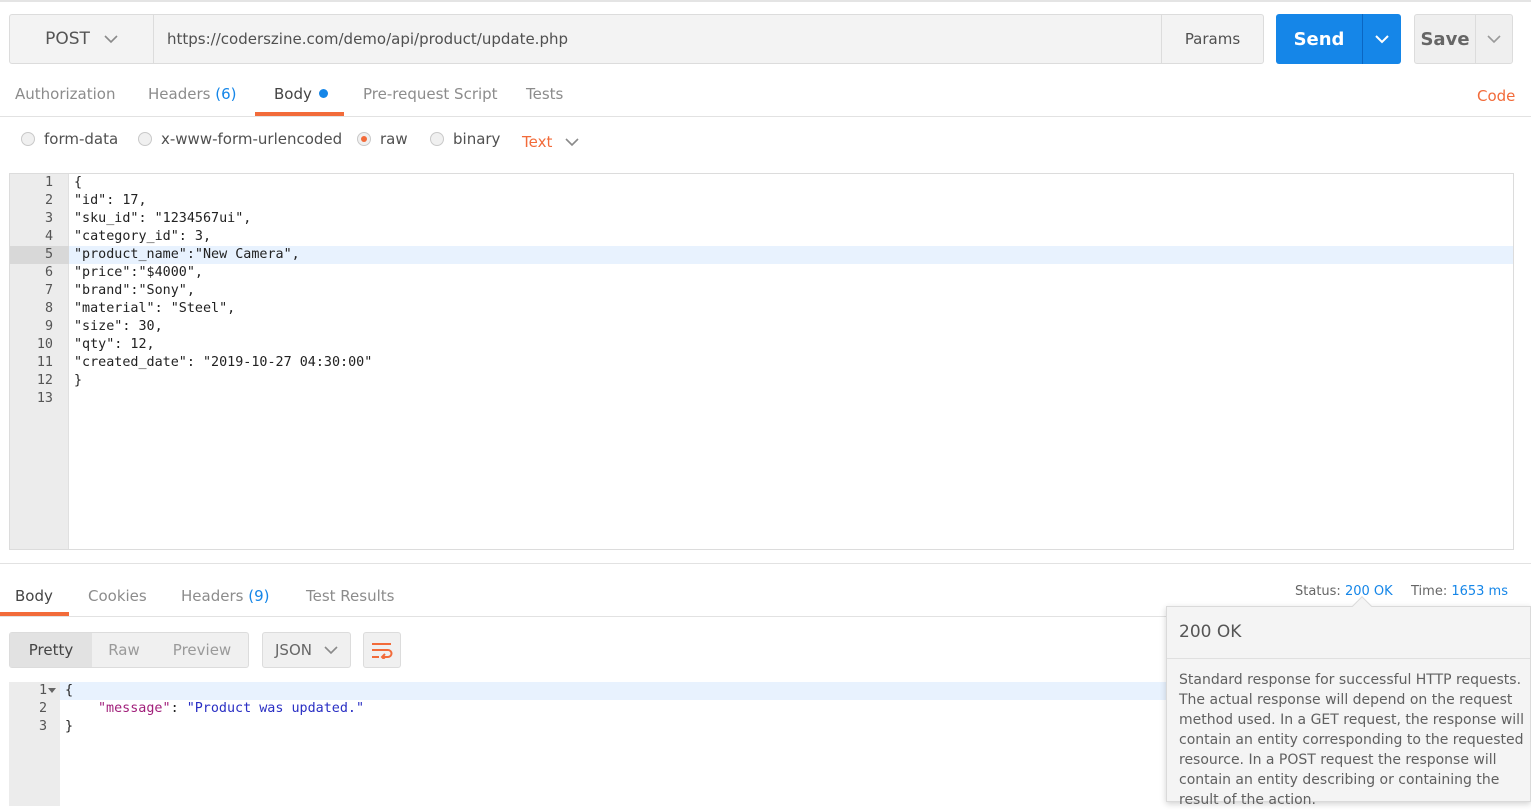 Image resolution: width=1531 pixels, height=810 pixels. I want to click on response-tab-headers-label: Headers, so click(212, 596).